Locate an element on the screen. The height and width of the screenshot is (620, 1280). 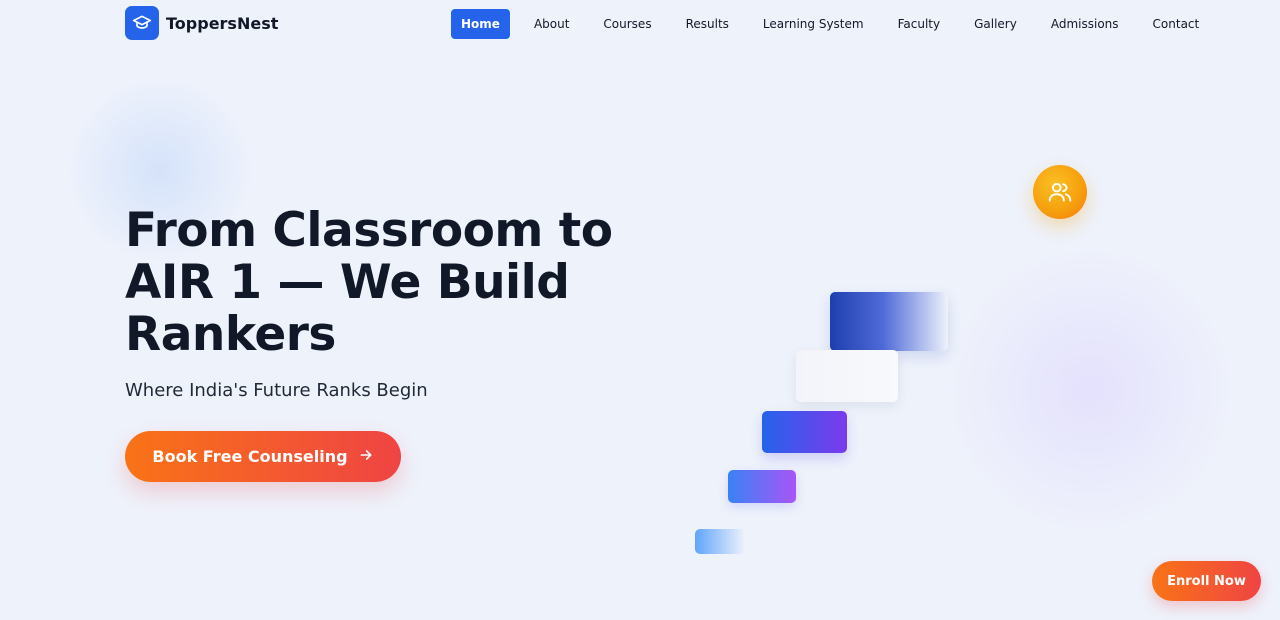
hero-subtitle: Where India's Future Ranks Begin is located at coordinates (276, 390).